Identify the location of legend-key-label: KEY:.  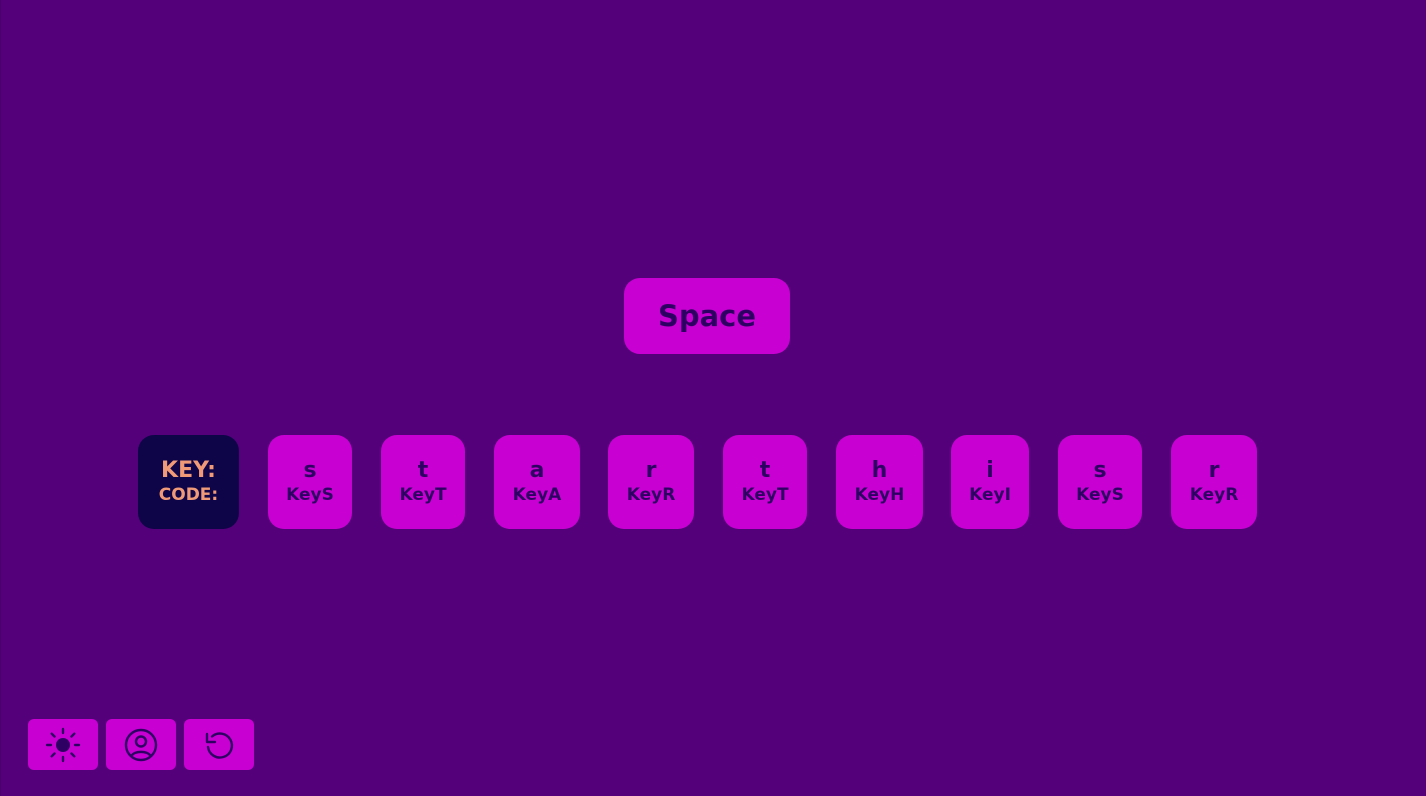
(188, 470).